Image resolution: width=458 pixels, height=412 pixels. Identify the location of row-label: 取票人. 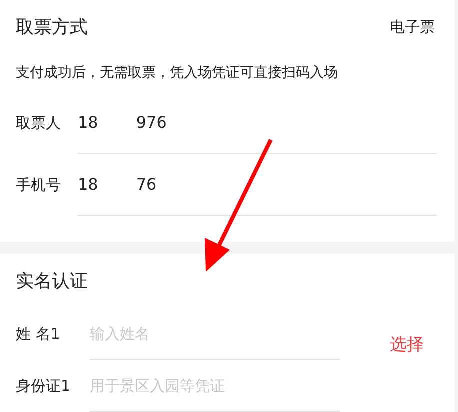
(39, 123).